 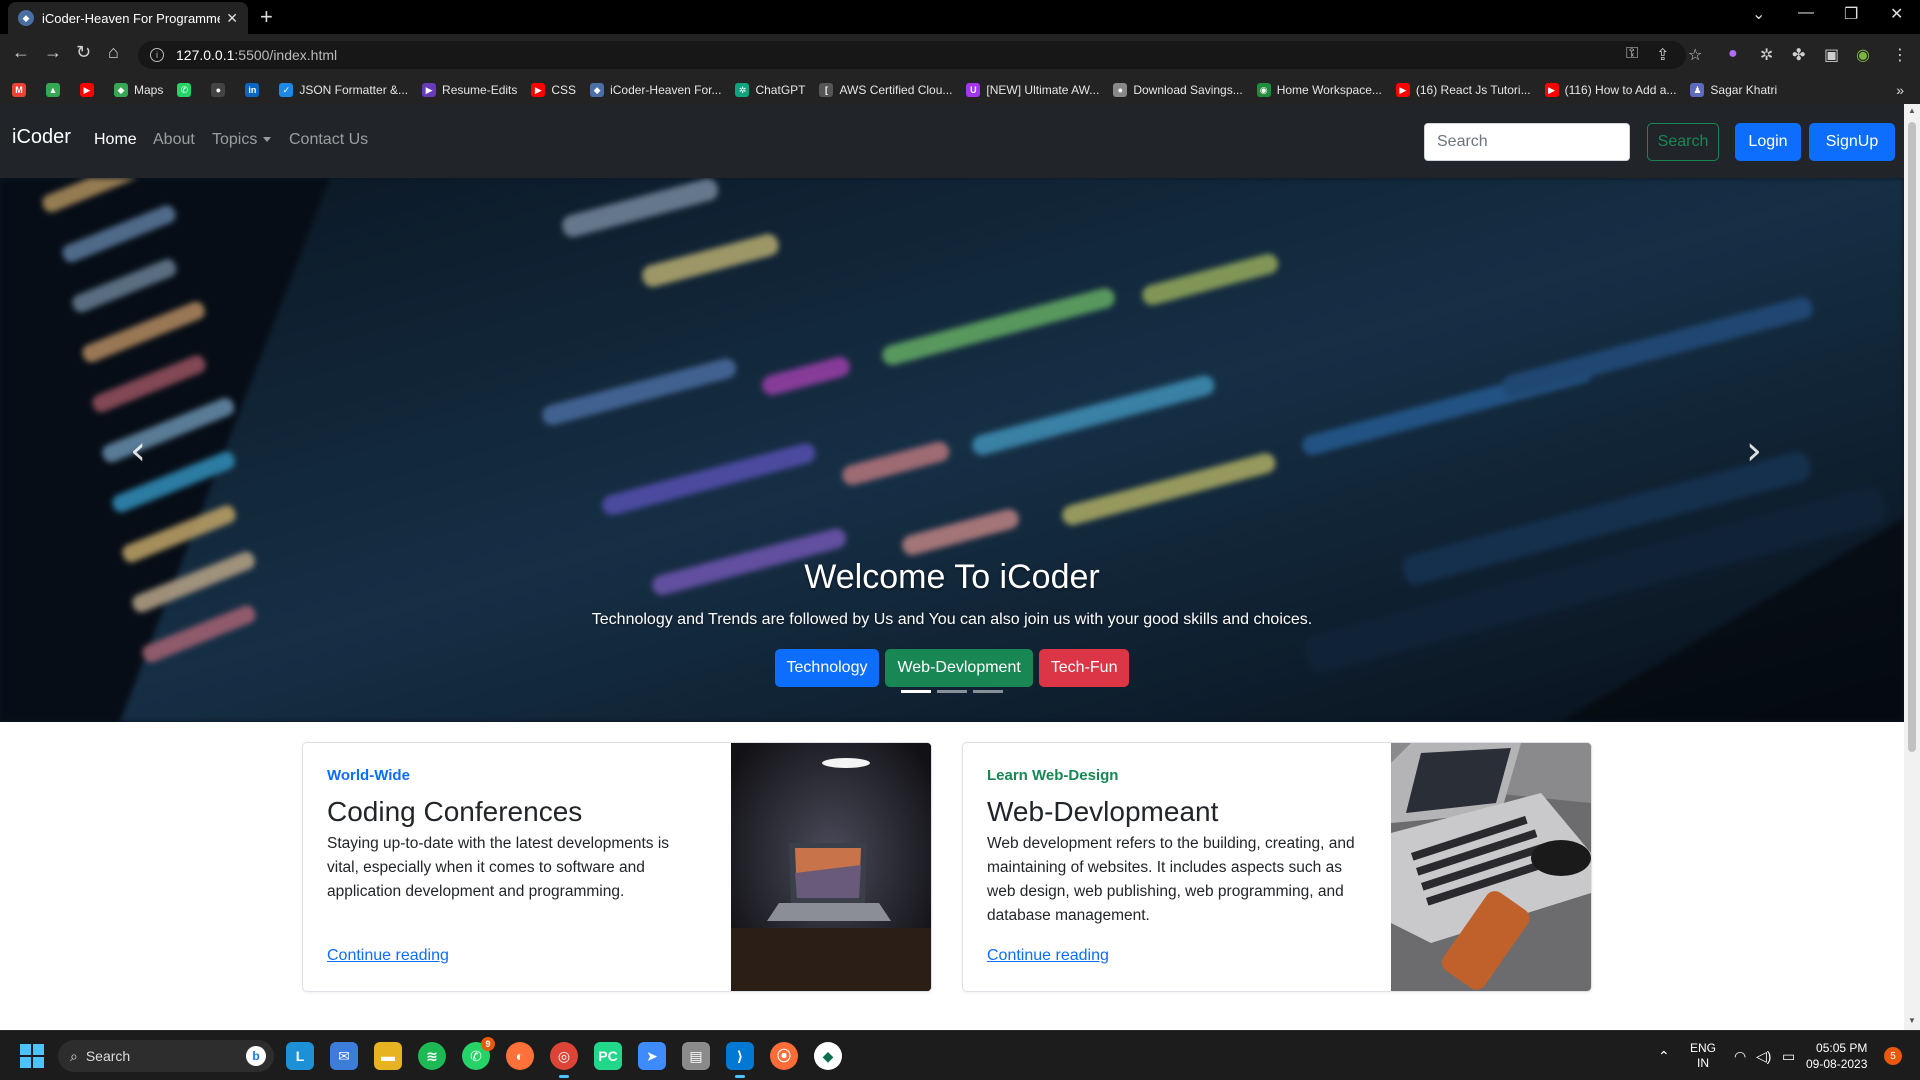 What do you see at coordinates (344, 1056) in the screenshot?
I see `mail-icon: ✉` at bounding box center [344, 1056].